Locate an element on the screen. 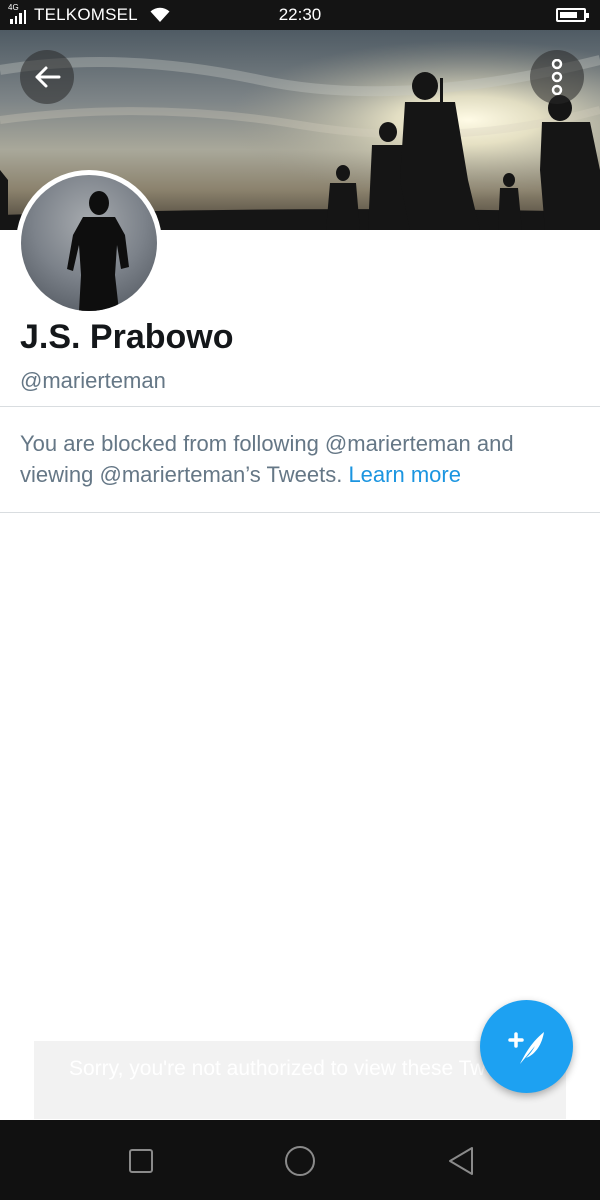  person-silhouette-icon is located at coordinates (98, 251).